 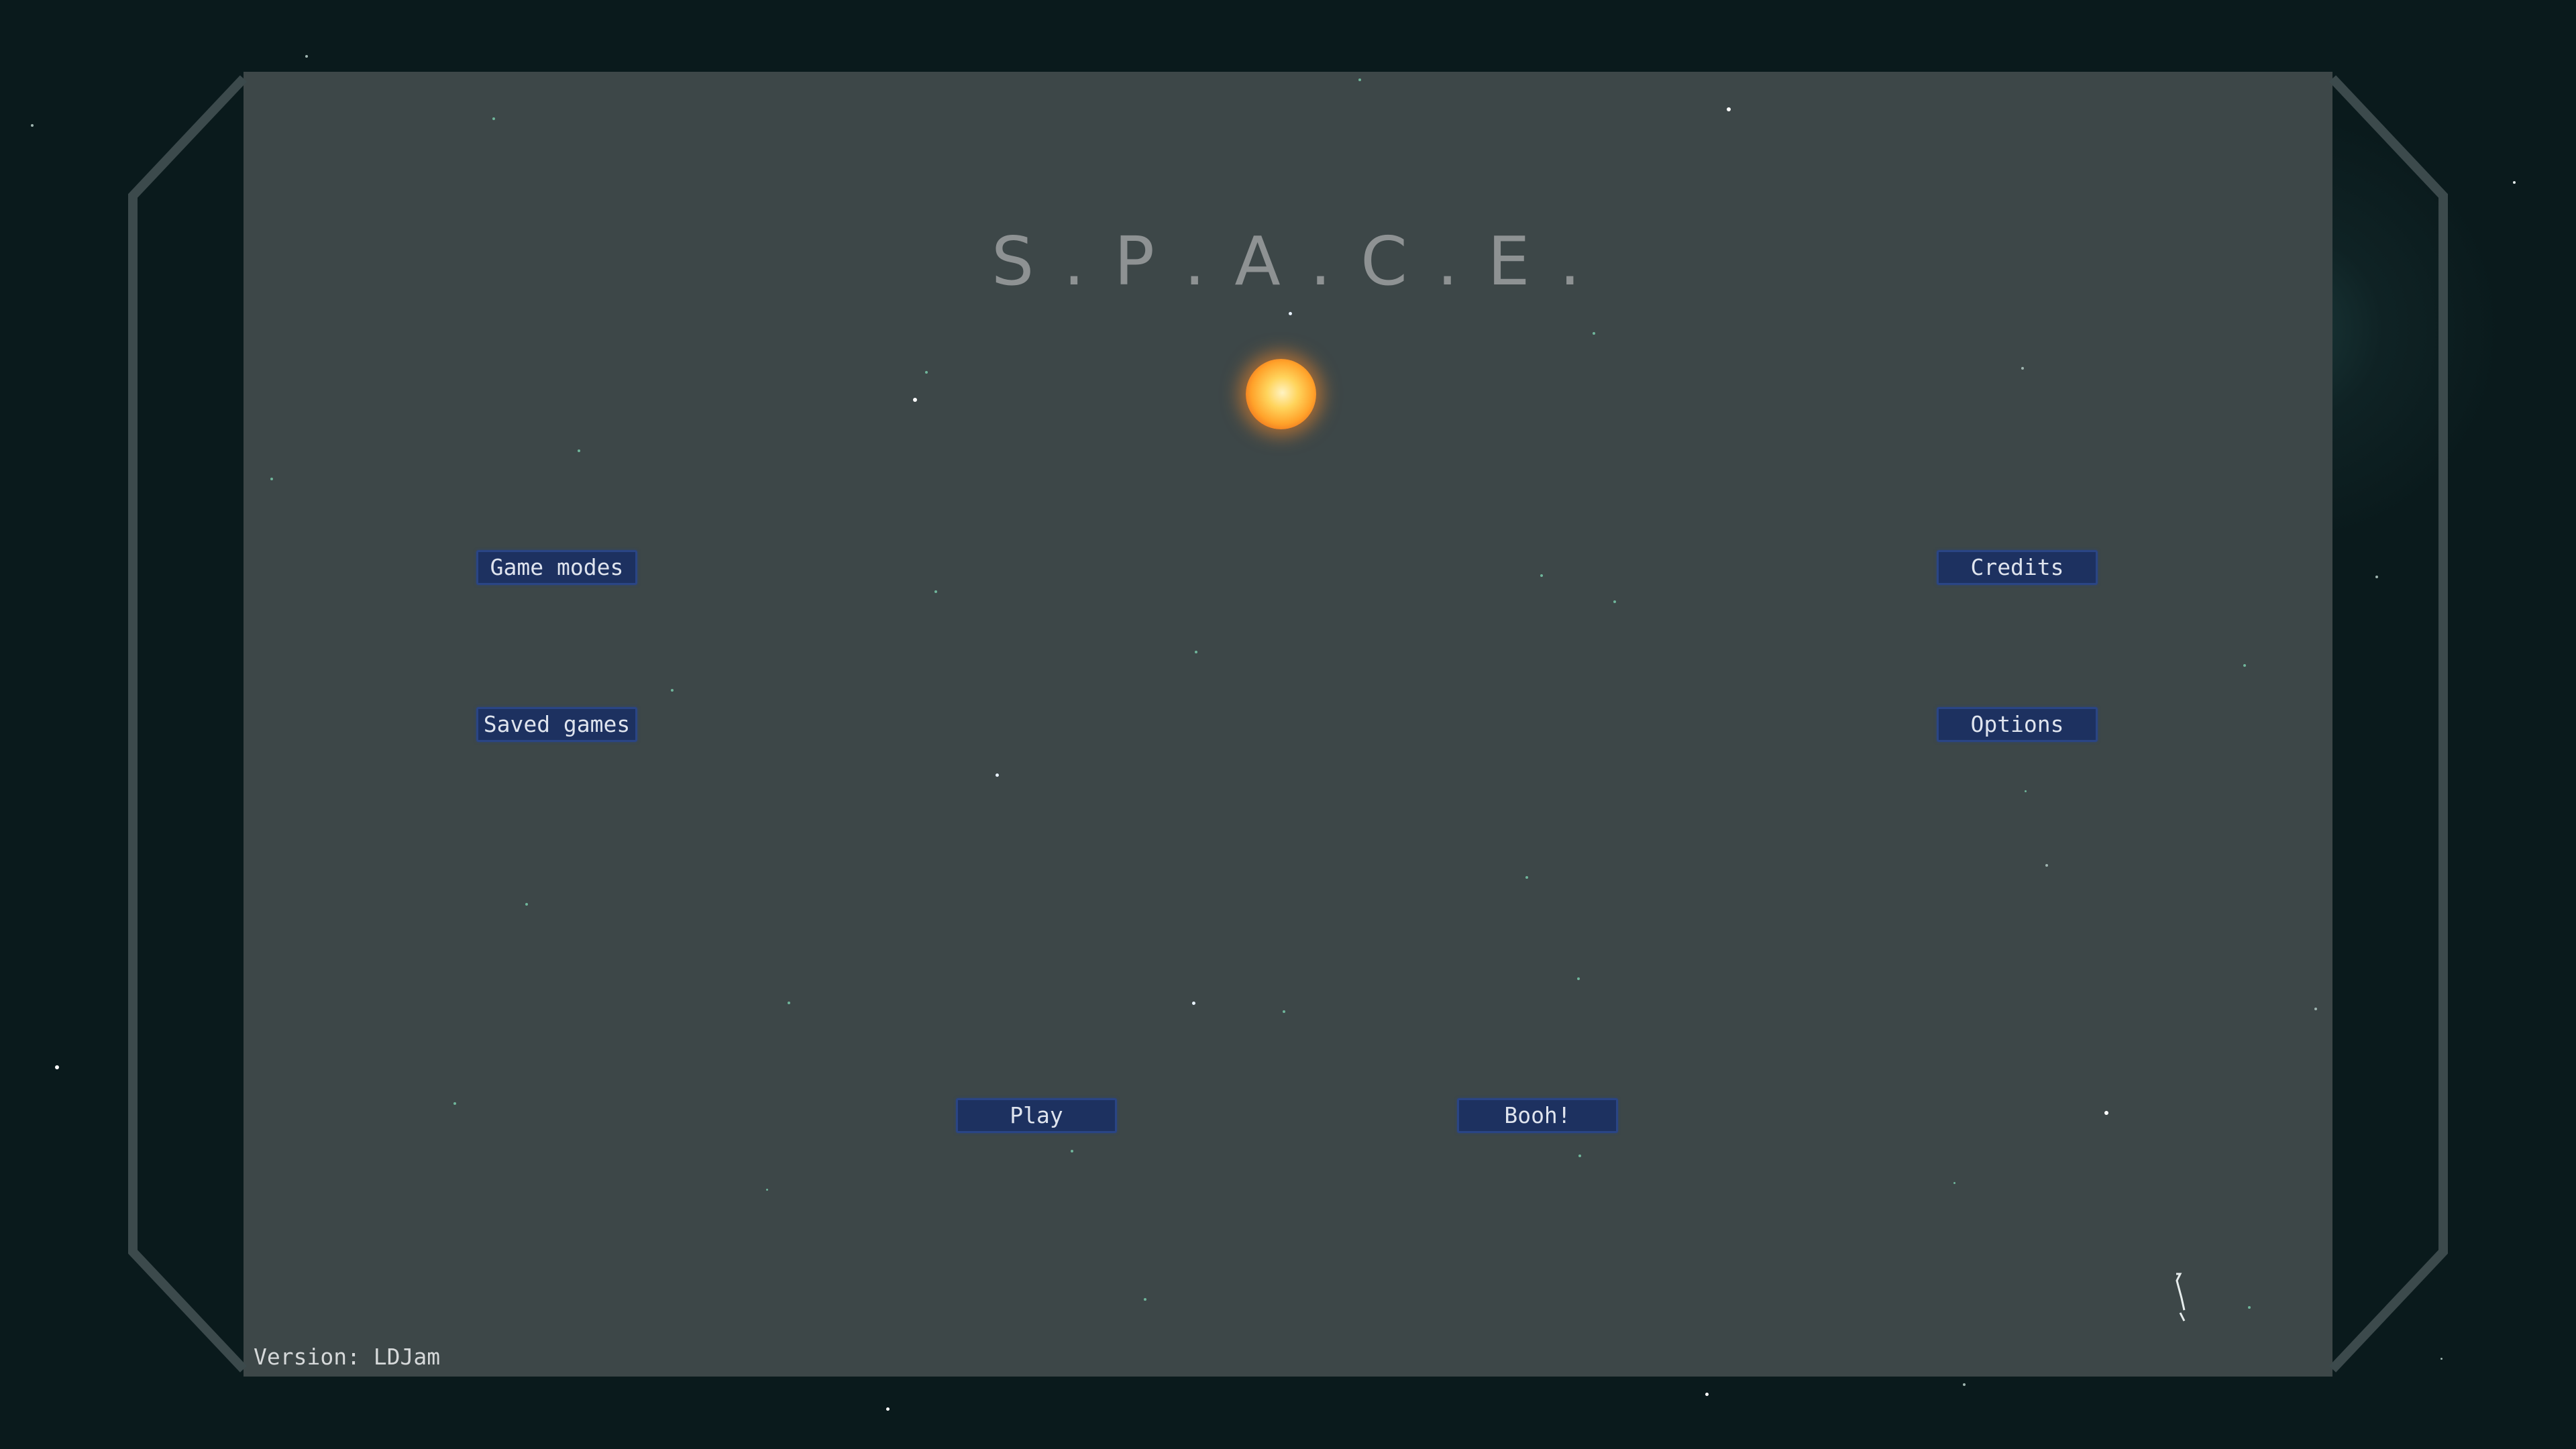 What do you see at coordinates (1281, 394) in the screenshot?
I see `sun-icon` at bounding box center [1281, 394].